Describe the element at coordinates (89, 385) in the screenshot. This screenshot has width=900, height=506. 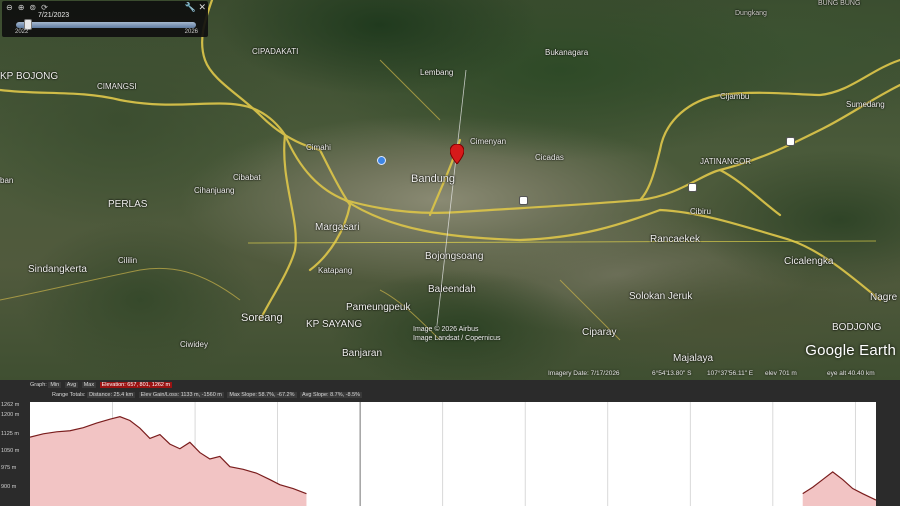
I see `graph-max-button: Max` at that location.